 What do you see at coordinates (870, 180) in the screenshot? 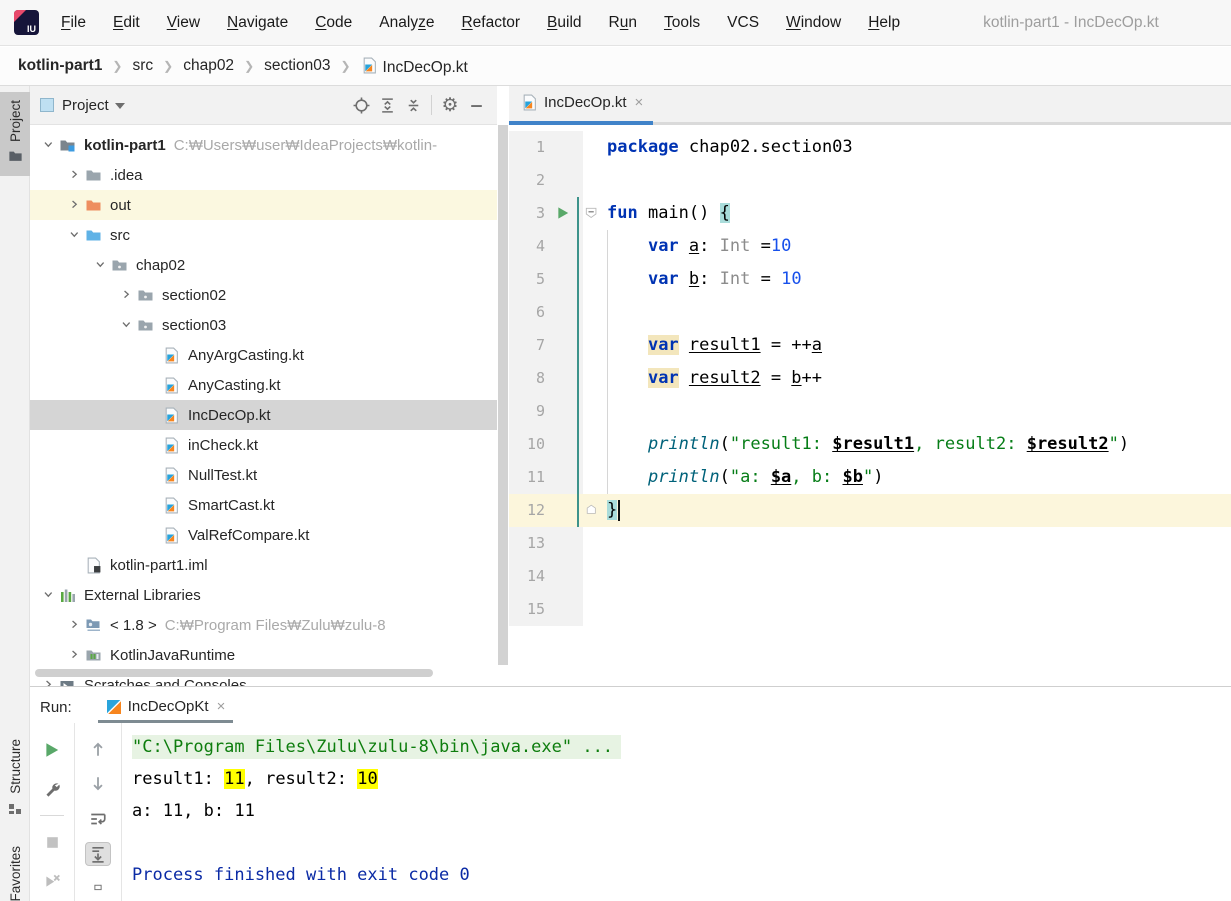
I see `code-line-2: 2` at bounding box center [870, 180].